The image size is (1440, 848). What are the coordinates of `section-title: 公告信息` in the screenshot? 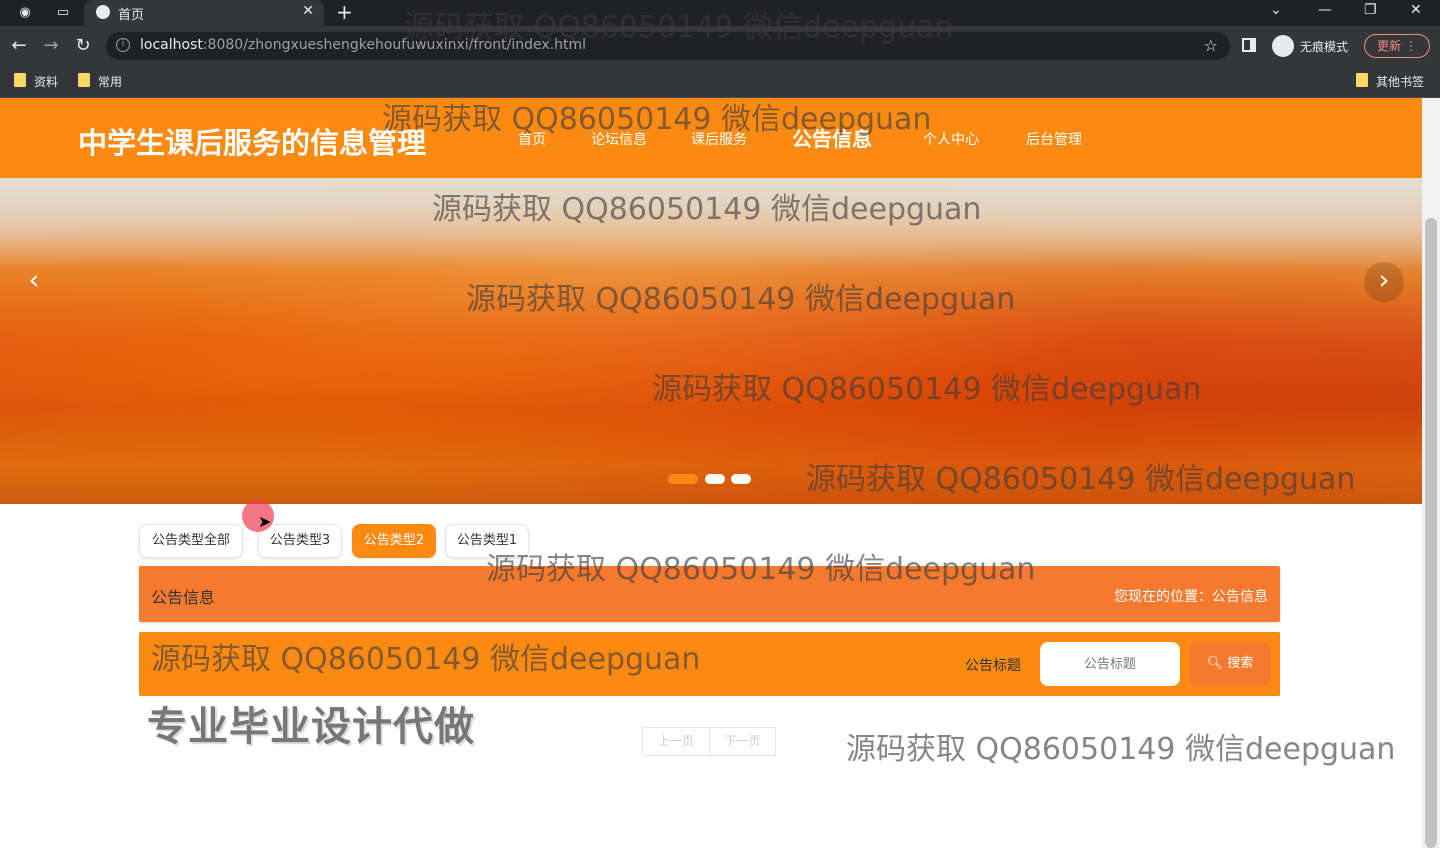 It's located at (183, 597).